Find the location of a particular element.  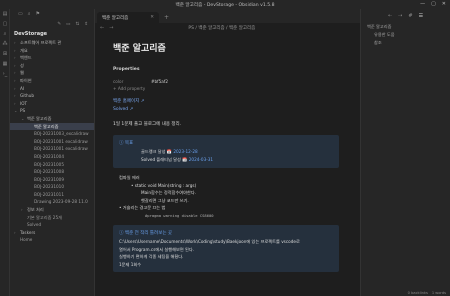

goal-label: 골드랭크 달성 📅 is located at coordinates (157, 151).